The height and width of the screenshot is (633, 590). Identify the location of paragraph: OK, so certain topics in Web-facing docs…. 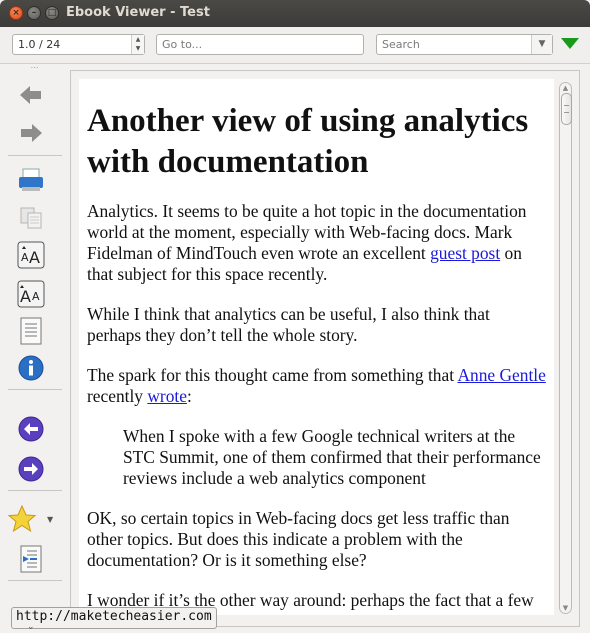
(298, 539).